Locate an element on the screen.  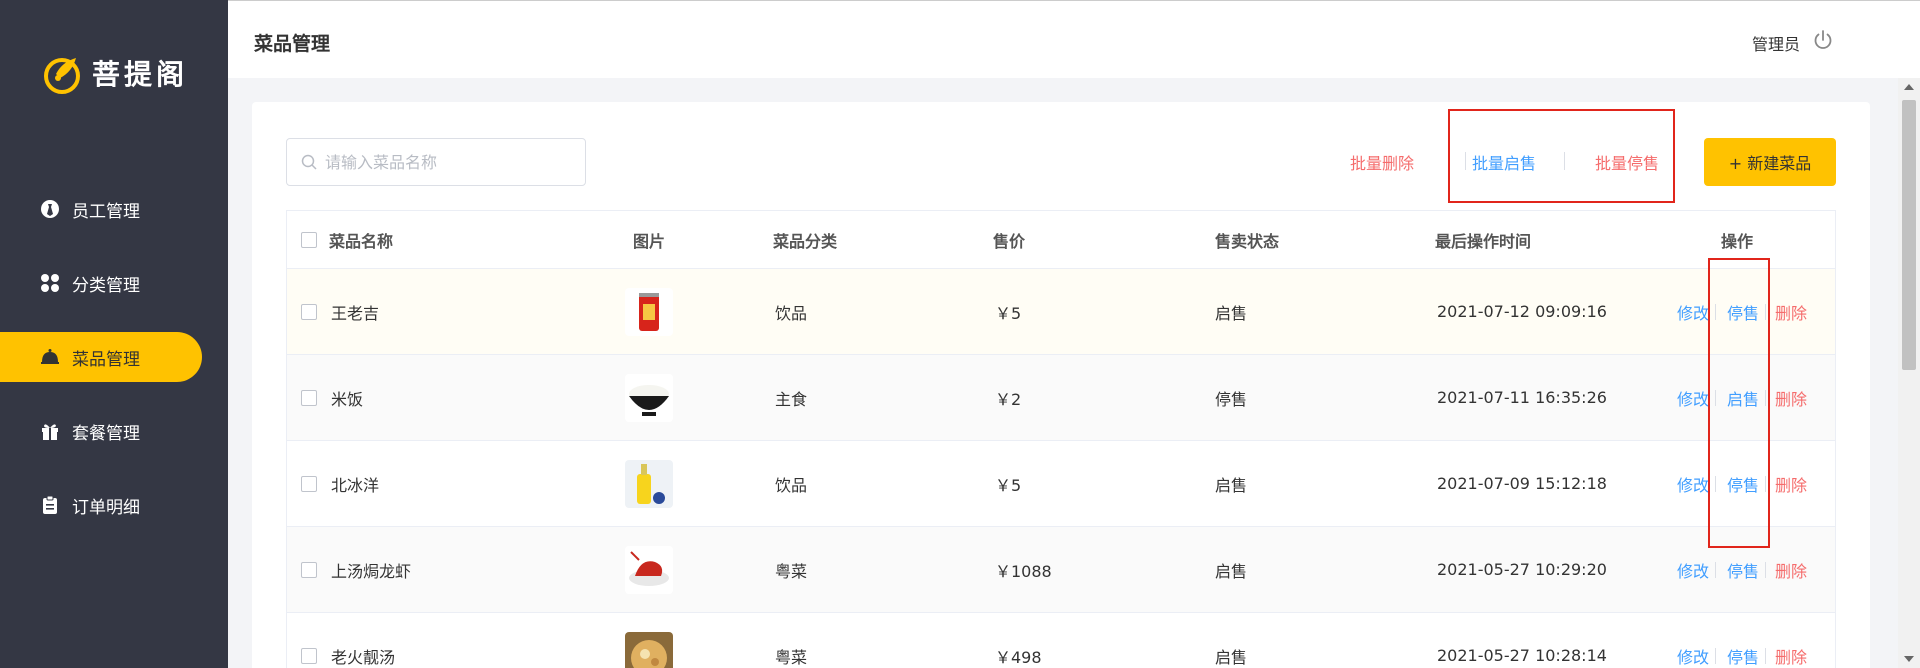
top-header: 菜品管理 管理员 is located at coordinates (1074, 39).